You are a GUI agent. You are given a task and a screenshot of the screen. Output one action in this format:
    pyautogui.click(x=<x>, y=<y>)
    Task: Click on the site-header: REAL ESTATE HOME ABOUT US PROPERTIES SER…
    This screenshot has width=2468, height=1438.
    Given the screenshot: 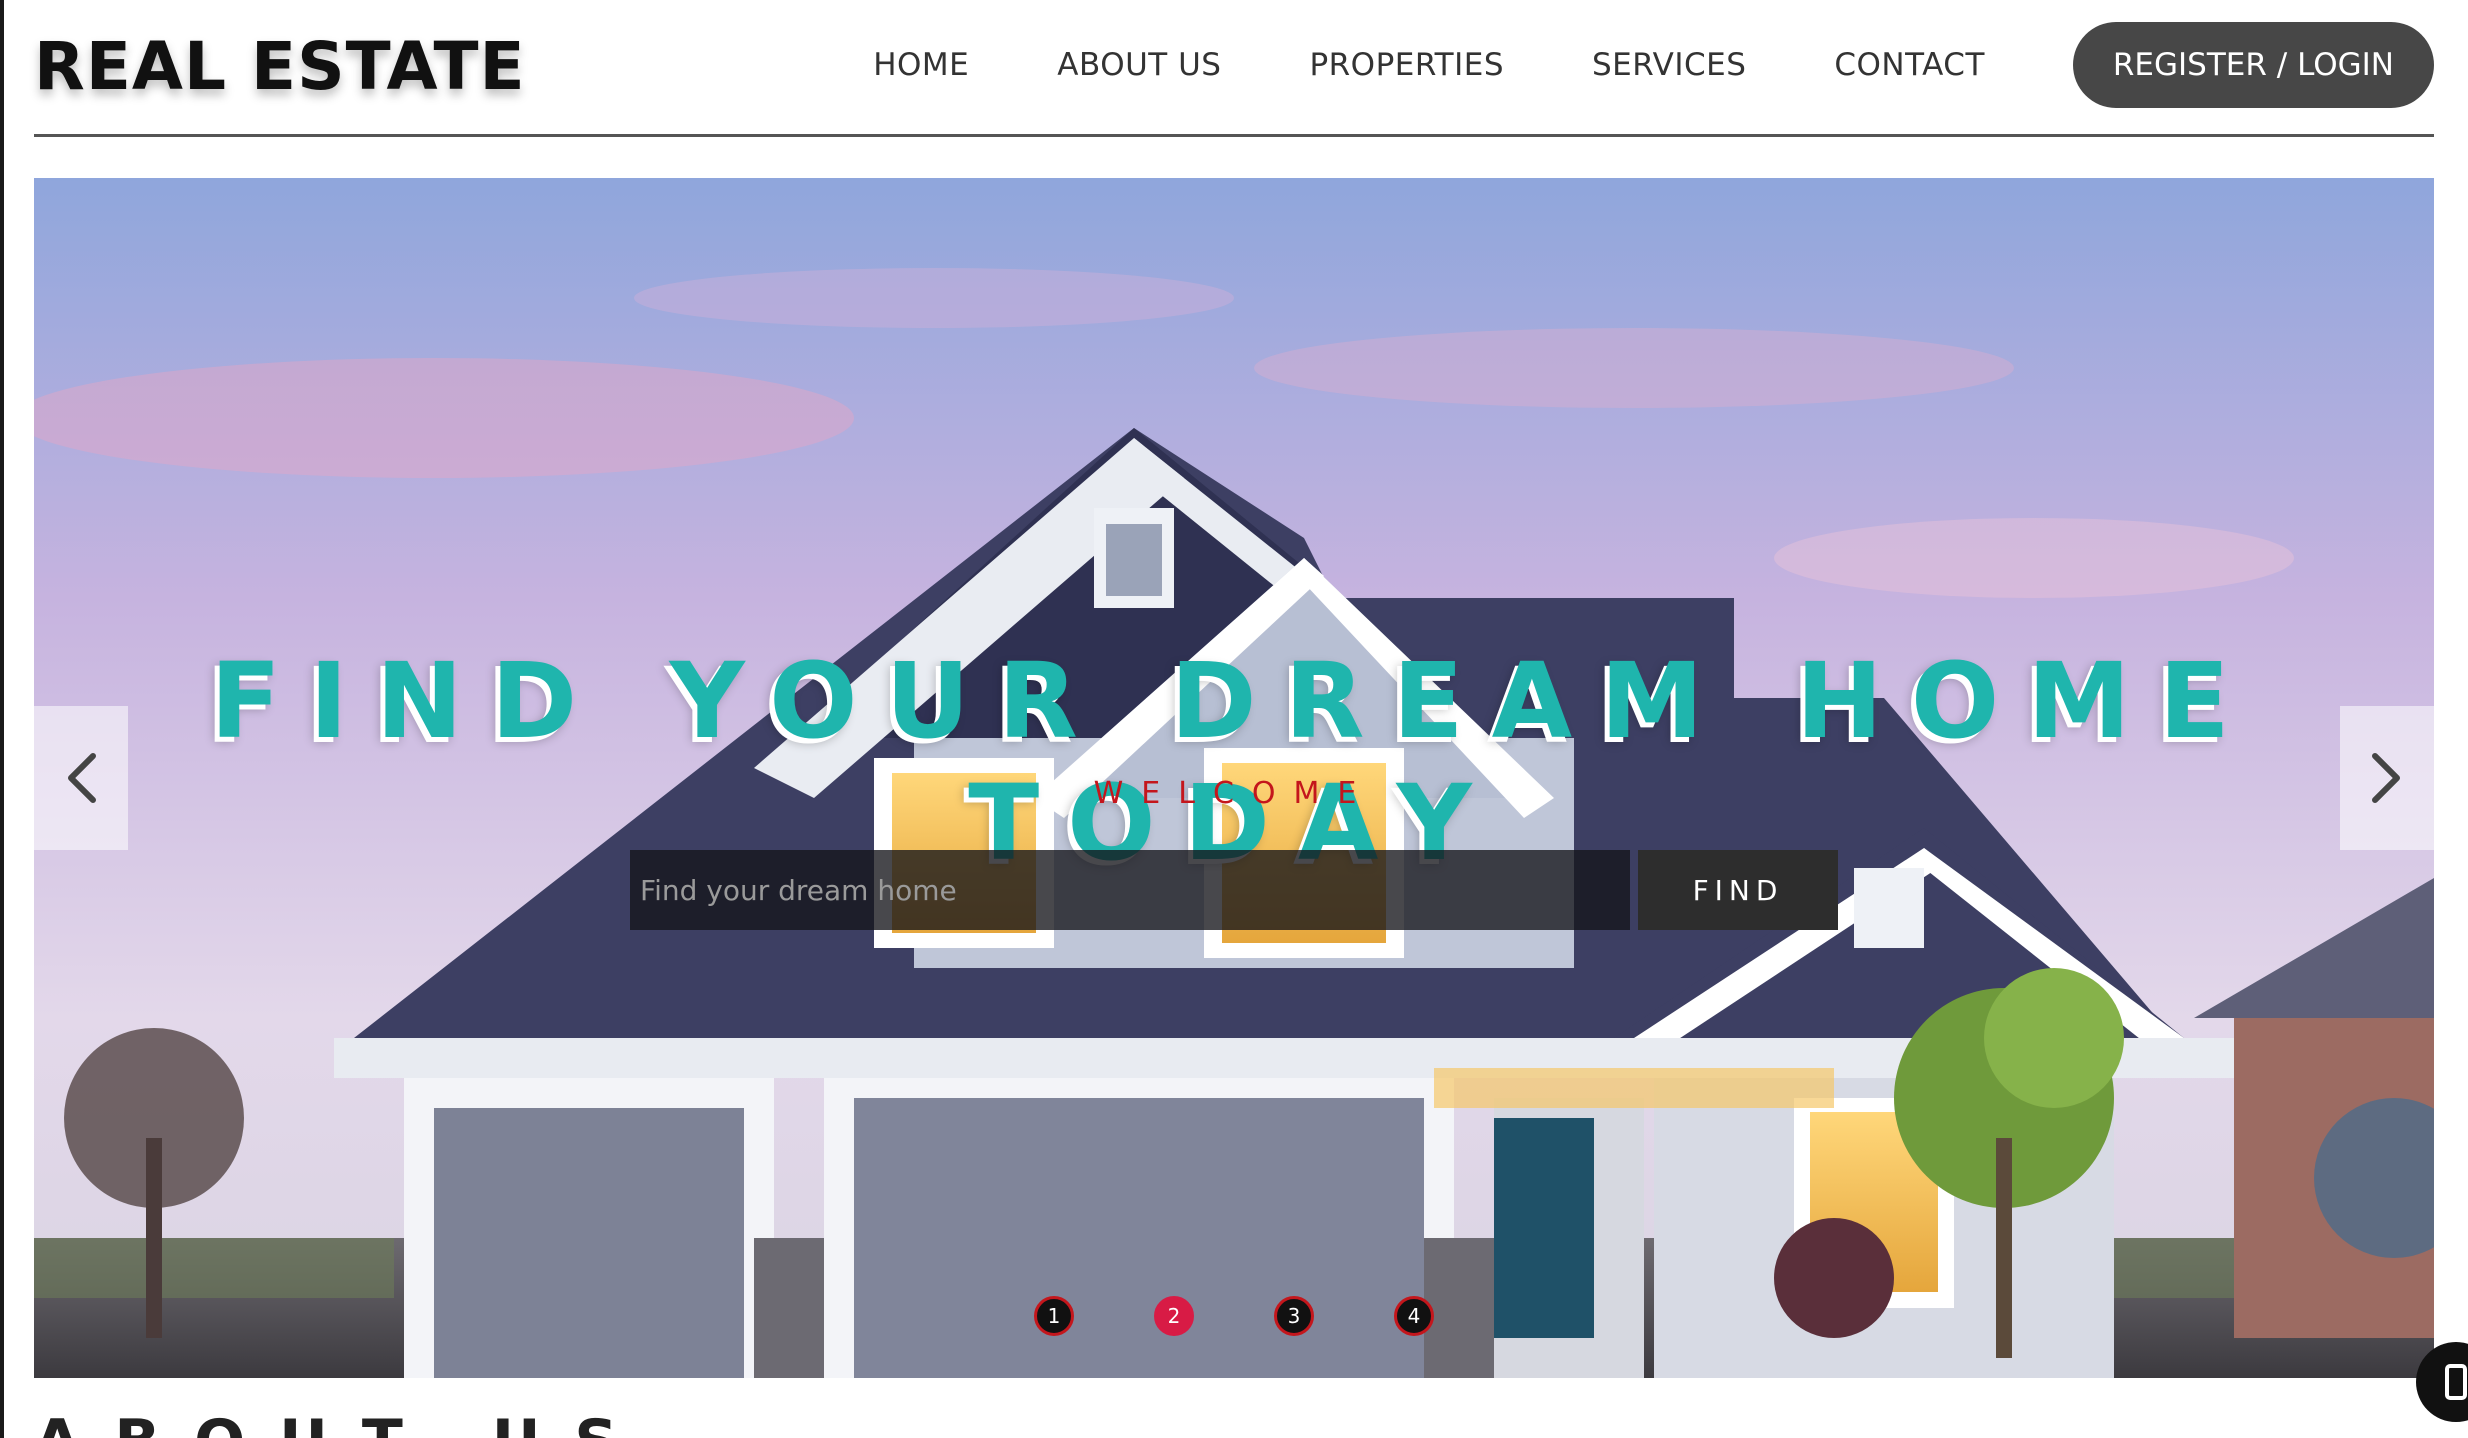 What is the action you would take?
    pyautogui.click(x=1234, y=69)
    